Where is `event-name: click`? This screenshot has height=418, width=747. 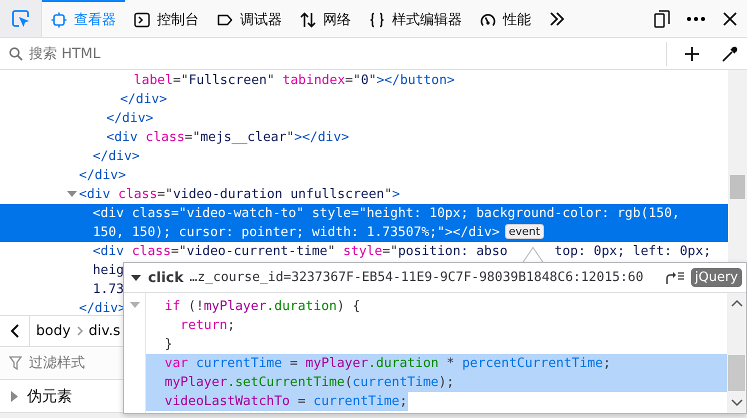 event-name: click is located at coordinates (166, 278).